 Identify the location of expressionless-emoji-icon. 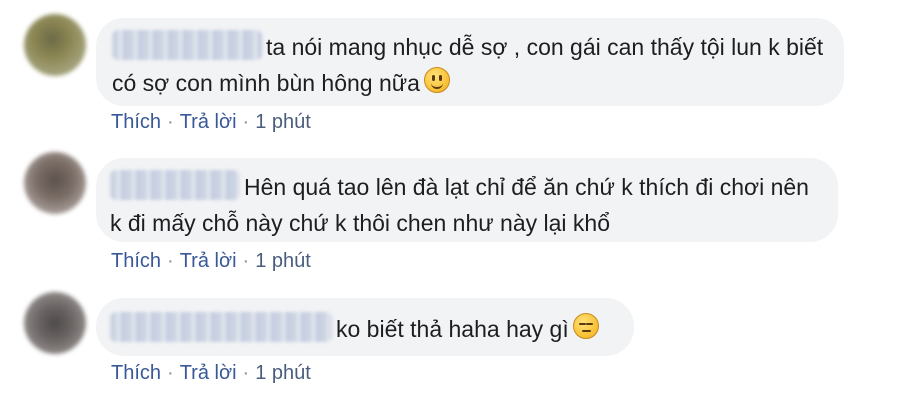
(585, 325).